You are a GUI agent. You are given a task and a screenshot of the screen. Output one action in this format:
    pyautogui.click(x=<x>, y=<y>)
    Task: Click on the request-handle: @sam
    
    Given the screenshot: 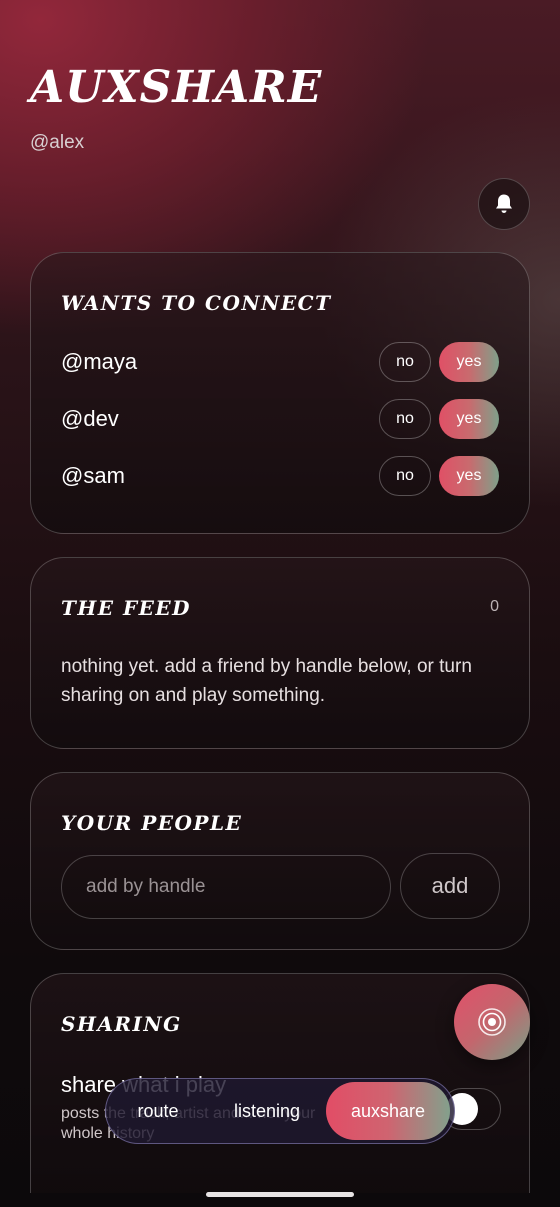 What is the action you would take?
    pyautogui.click(x=93, y=475)
    